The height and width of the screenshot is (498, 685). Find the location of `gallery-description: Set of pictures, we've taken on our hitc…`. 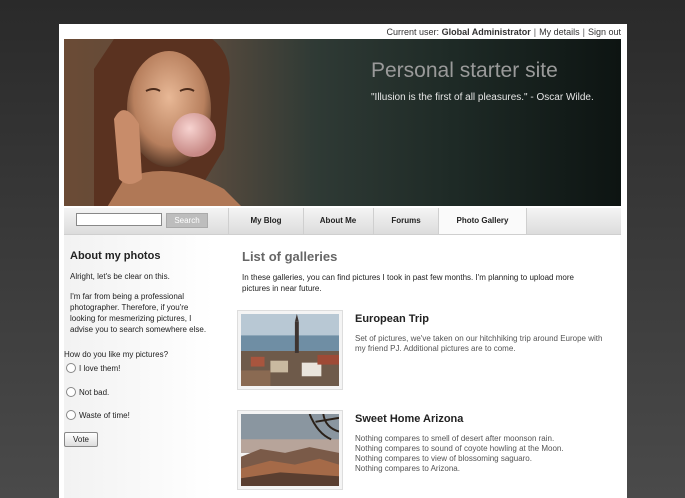

gallery-description: Set of pictures, we've taken on our hitc… is located at coordinates (479, 343).